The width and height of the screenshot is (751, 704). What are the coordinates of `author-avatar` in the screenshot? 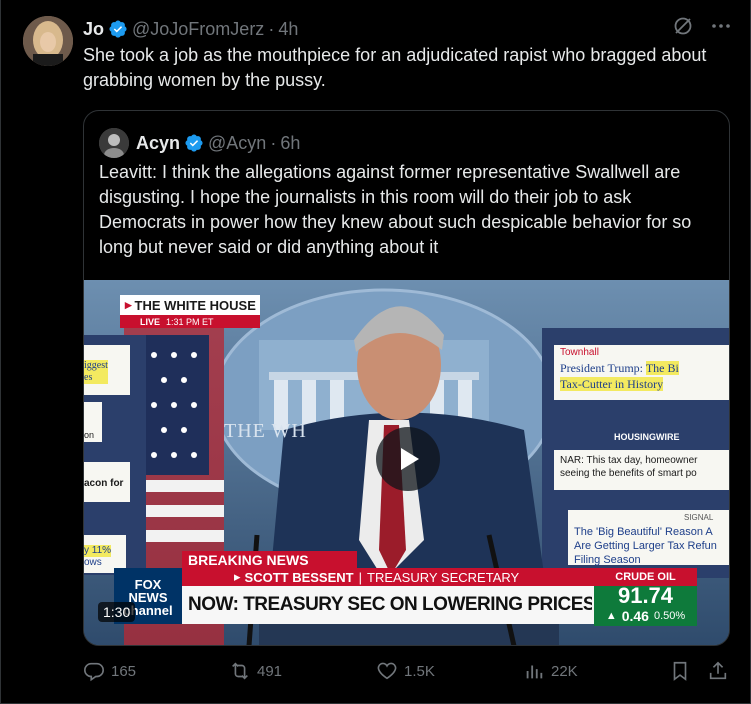 It's located at (48, 41).